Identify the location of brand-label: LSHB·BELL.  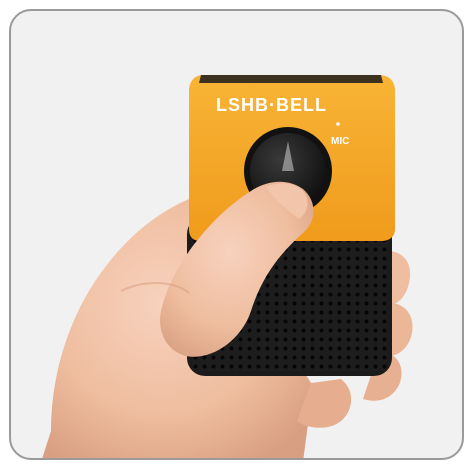
(271, 105).